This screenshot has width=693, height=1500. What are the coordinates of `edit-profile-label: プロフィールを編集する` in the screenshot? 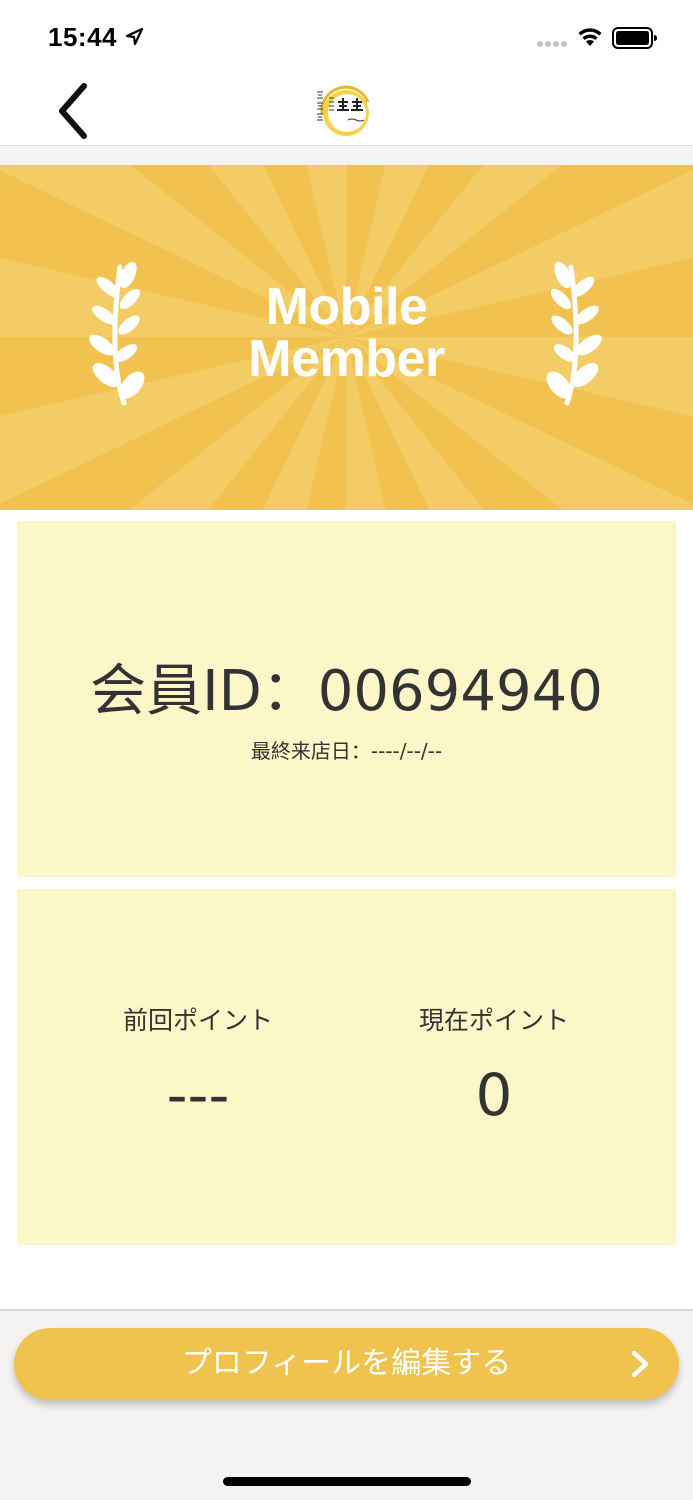 It's located at (346, 1363).